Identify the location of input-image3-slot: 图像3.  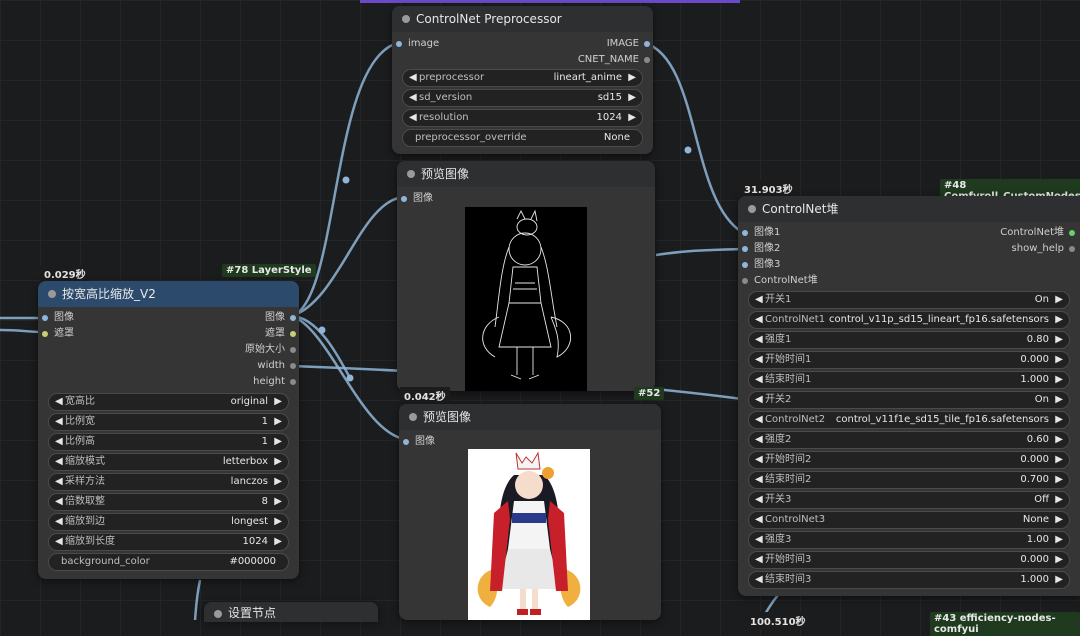
(759, 265).